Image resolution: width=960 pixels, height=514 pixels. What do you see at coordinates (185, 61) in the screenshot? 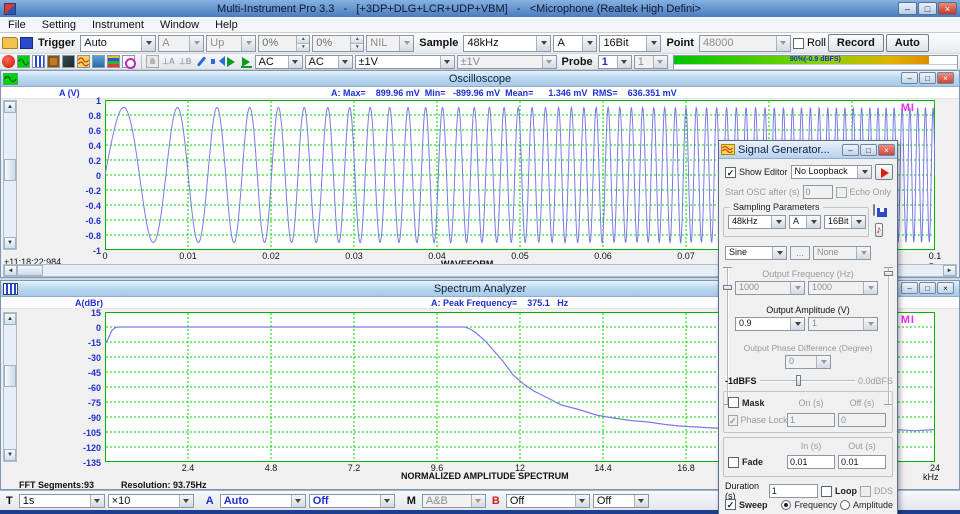
I see `ground-b-icon: ⊥B` at bounding box center [185, 61].